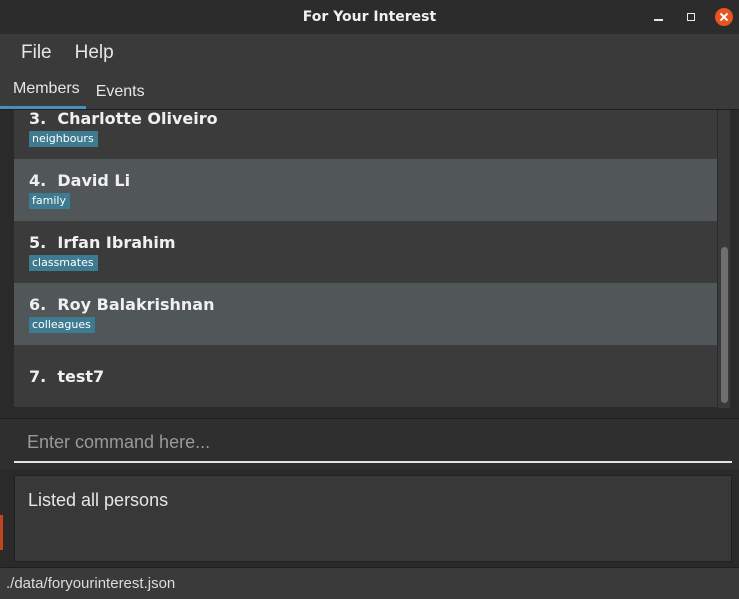  Describe the element at coordinates (83, 53) in the screenshot. I see `menu-help: Help` at that location.